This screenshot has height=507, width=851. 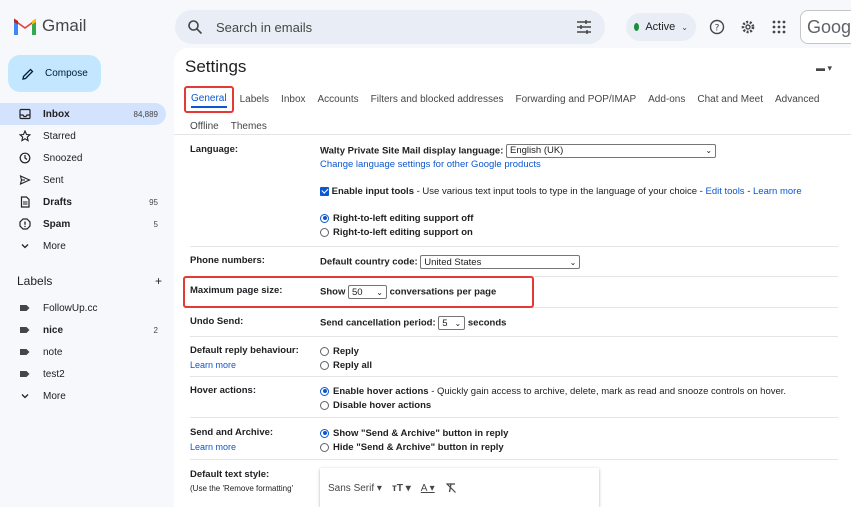 What do you see at coordinates (217, 321) in the screenshot?
I see `undo-send-label: Undo Send:` at bounding box center [217, 321].